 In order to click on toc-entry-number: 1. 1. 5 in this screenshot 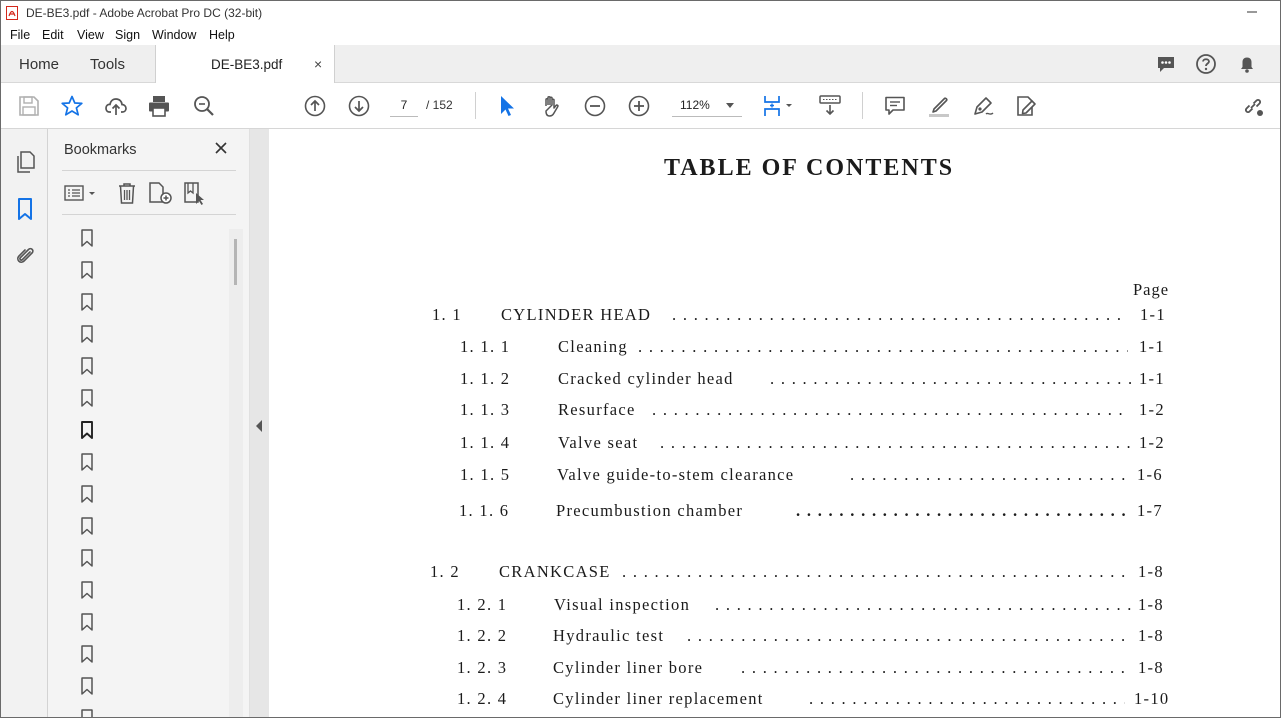, I will do `click(485, 474)`.